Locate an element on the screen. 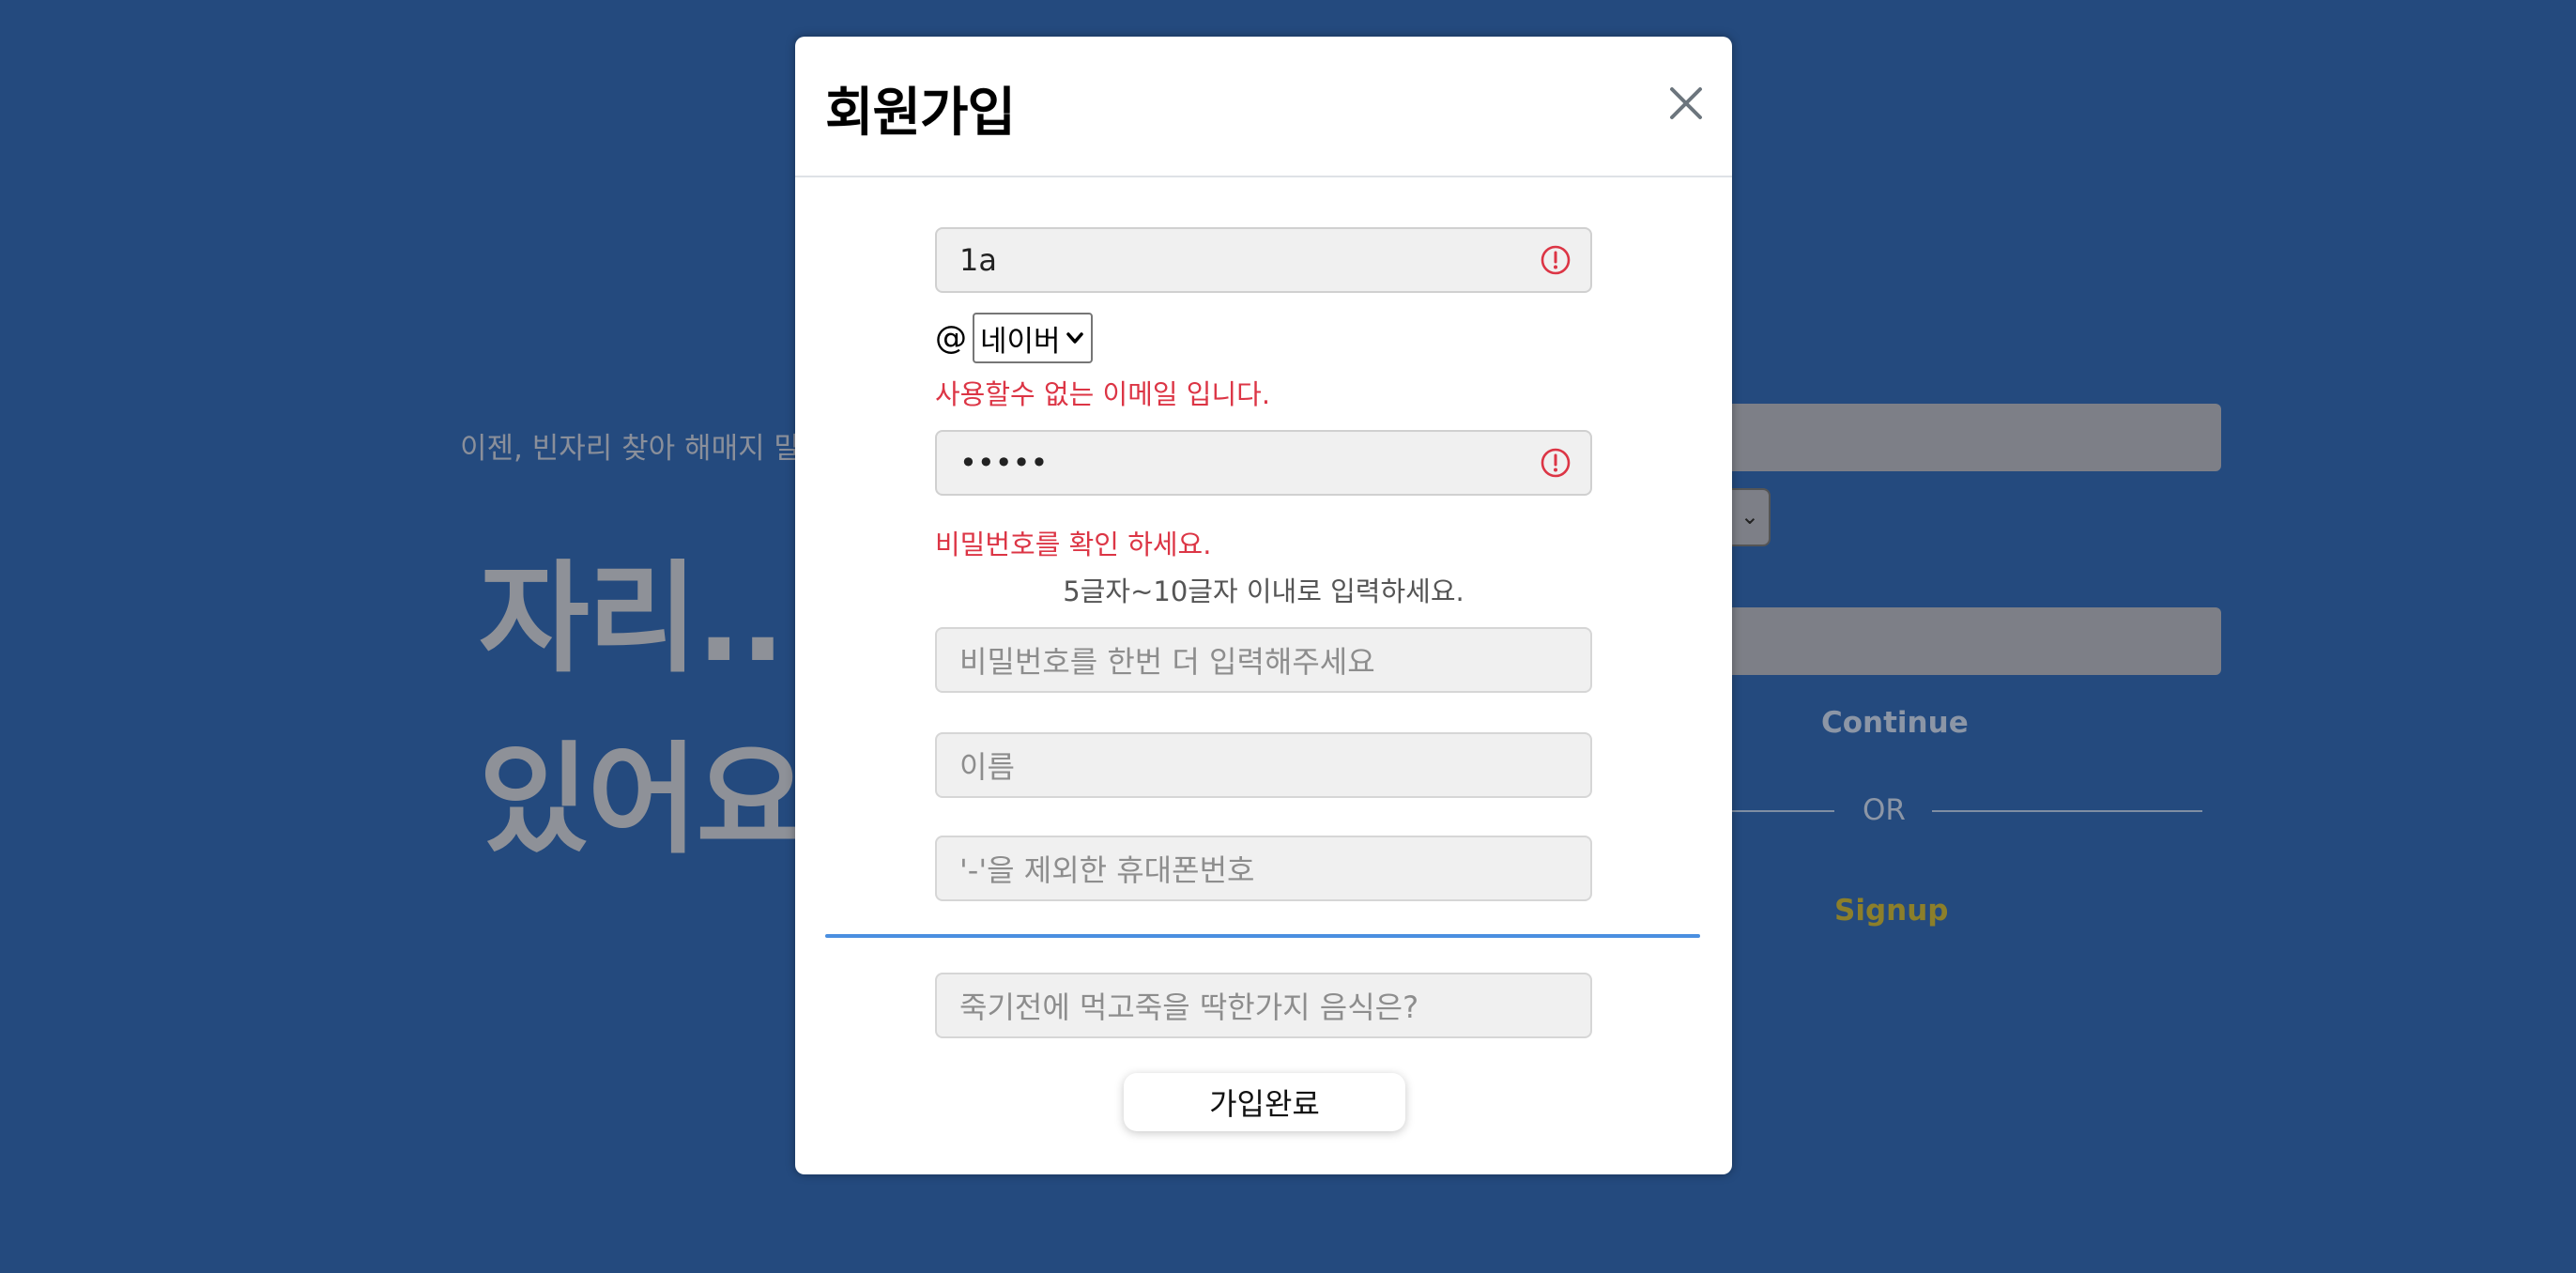 The image size is (2576, 1273). background-password-input is located at coordinates (1951, 641).